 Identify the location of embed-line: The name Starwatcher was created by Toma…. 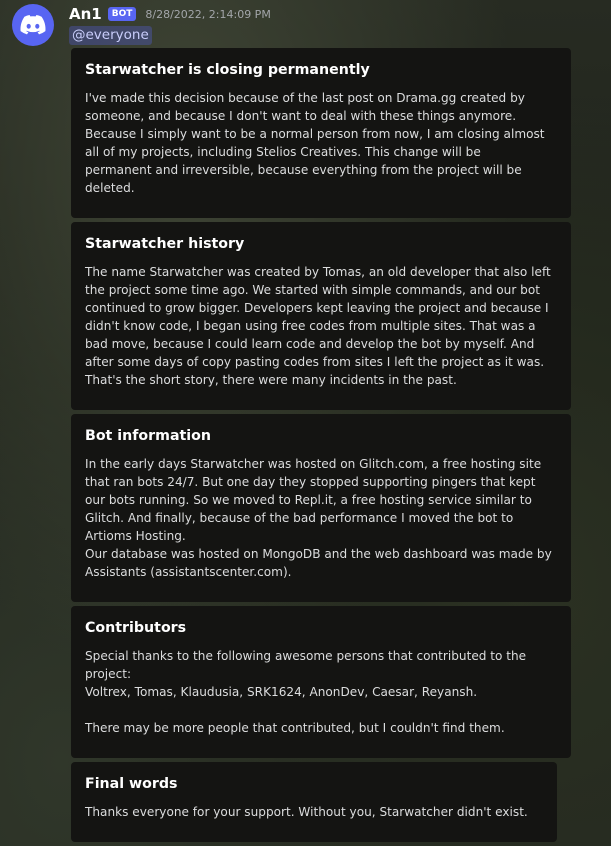
(318, 272).